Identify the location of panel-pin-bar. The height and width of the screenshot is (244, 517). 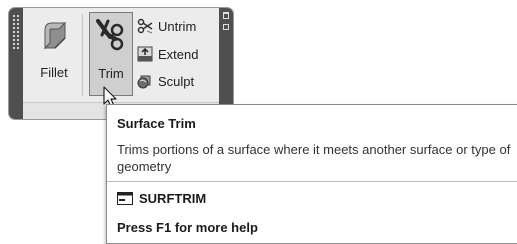
(226, 63).